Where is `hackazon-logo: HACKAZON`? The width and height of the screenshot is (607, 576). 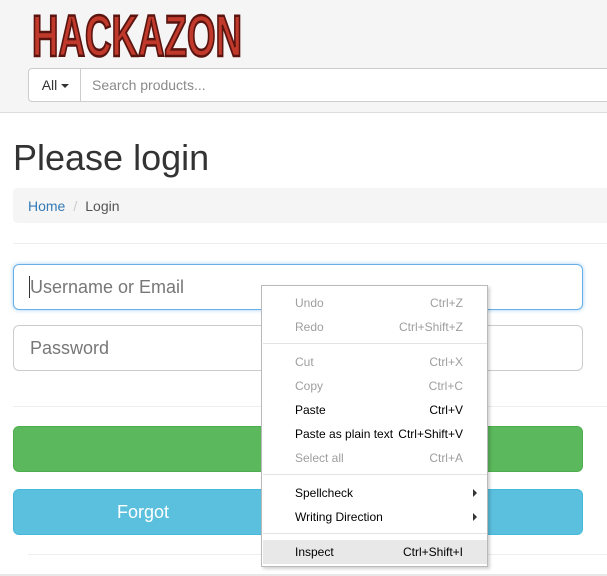
hackazon-logo: HACKAZON is located at coordinates (137, 33).